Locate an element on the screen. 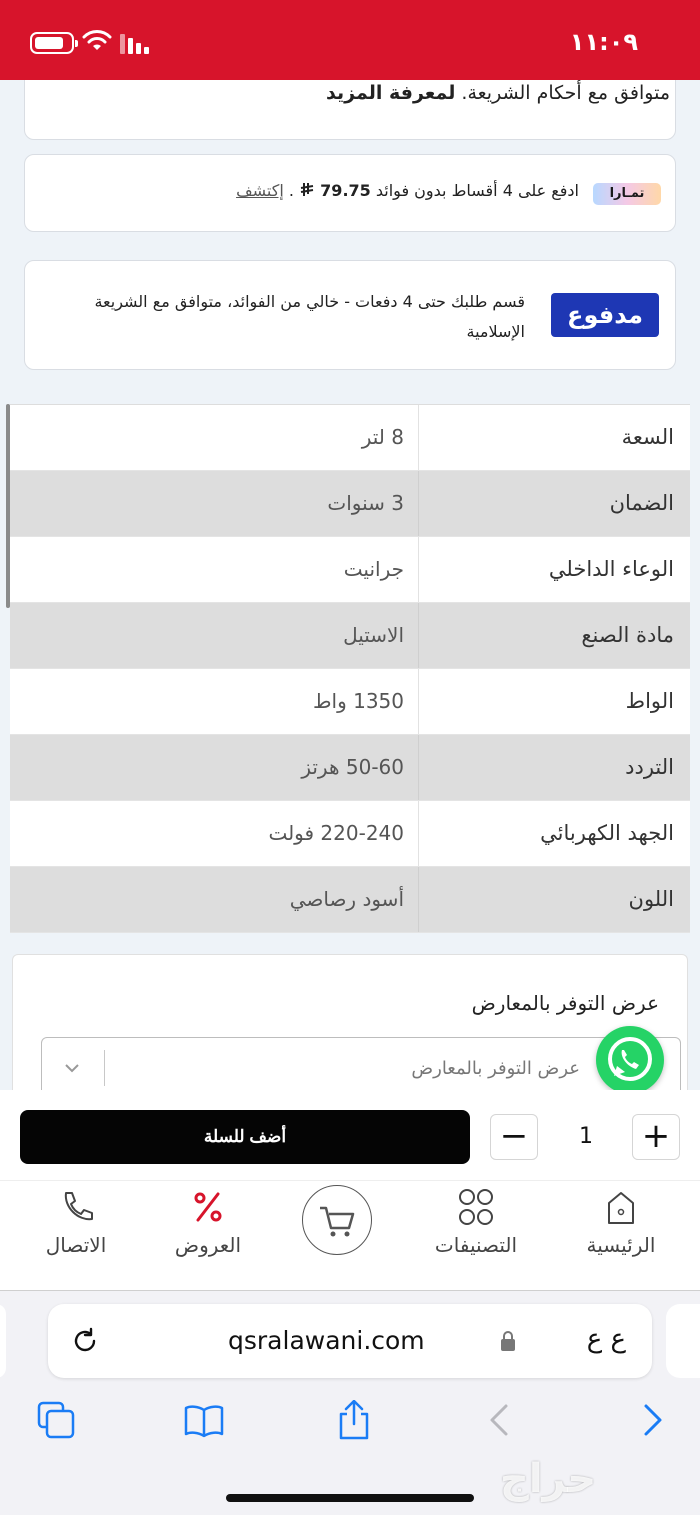  percent-icon is located at coordinates (208, 1207).